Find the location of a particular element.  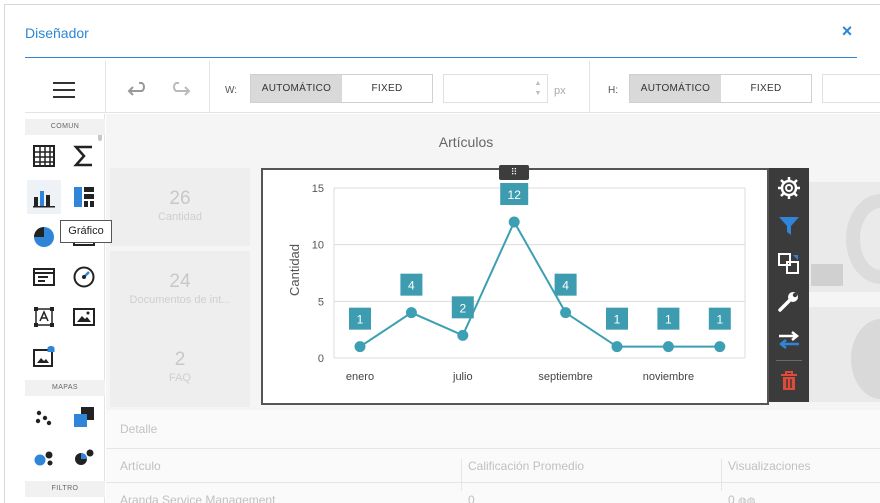

width-unit: px is located at coordinates (560, 91).